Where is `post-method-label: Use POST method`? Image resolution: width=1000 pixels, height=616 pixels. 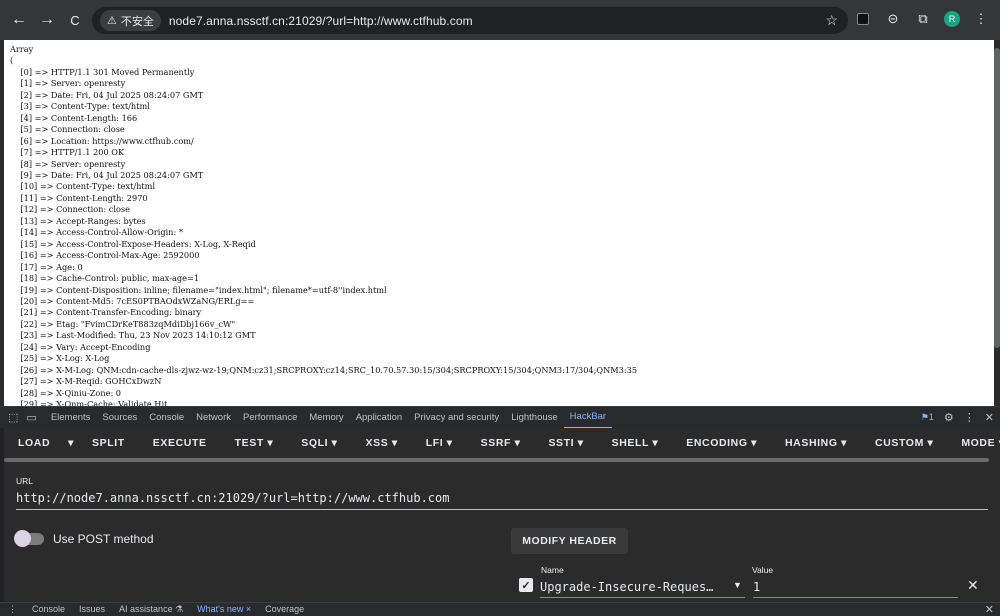 post-method-label: Use POST method is located at coordinates (103, 539).